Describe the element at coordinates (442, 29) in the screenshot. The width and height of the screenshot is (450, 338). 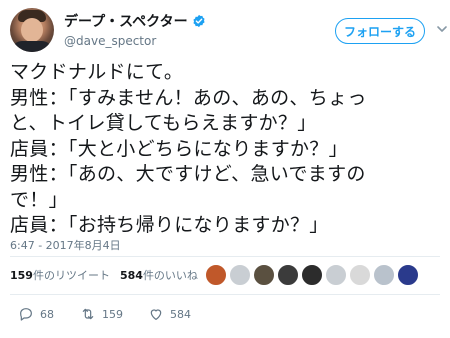
I see `chevron-down-icon` at that location.